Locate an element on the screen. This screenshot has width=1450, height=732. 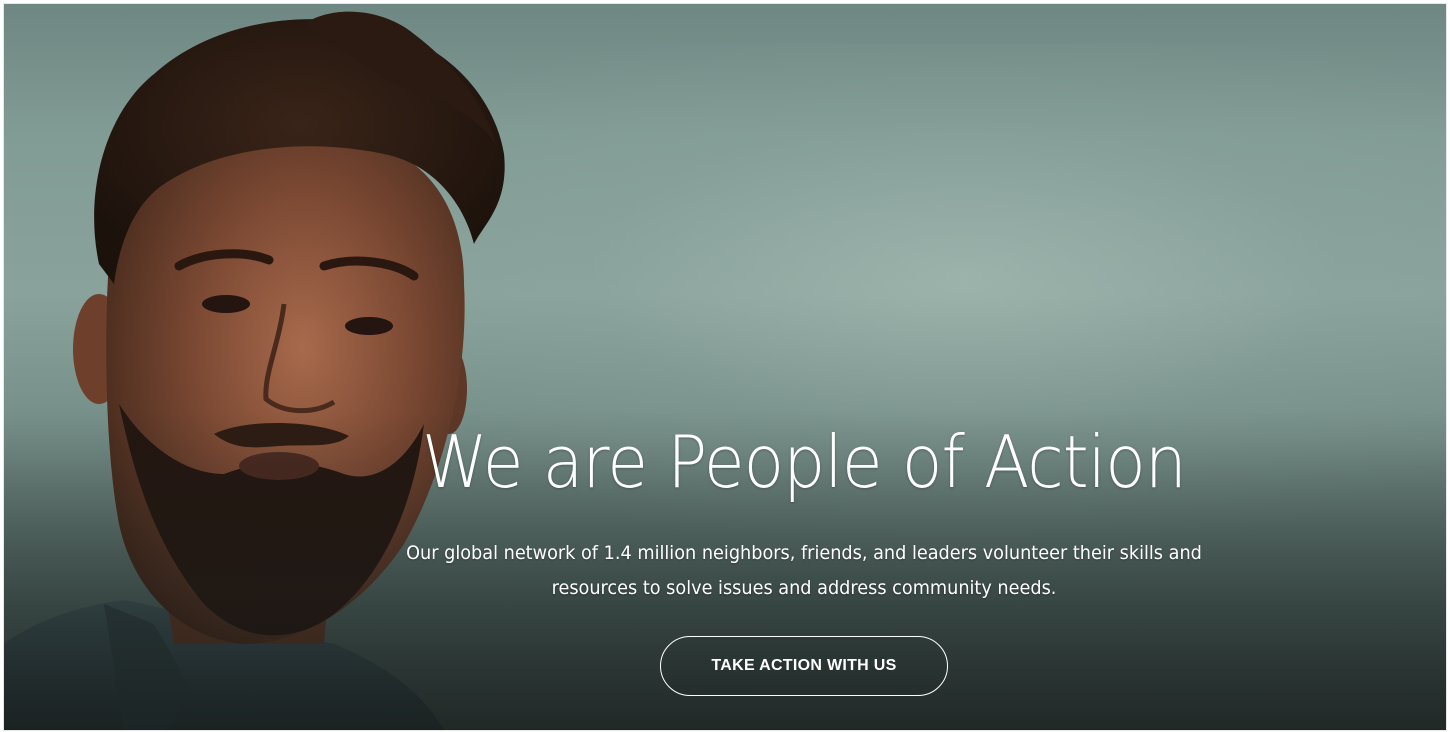
hero-title: We are People of Action is located at coordinates (804, 462).